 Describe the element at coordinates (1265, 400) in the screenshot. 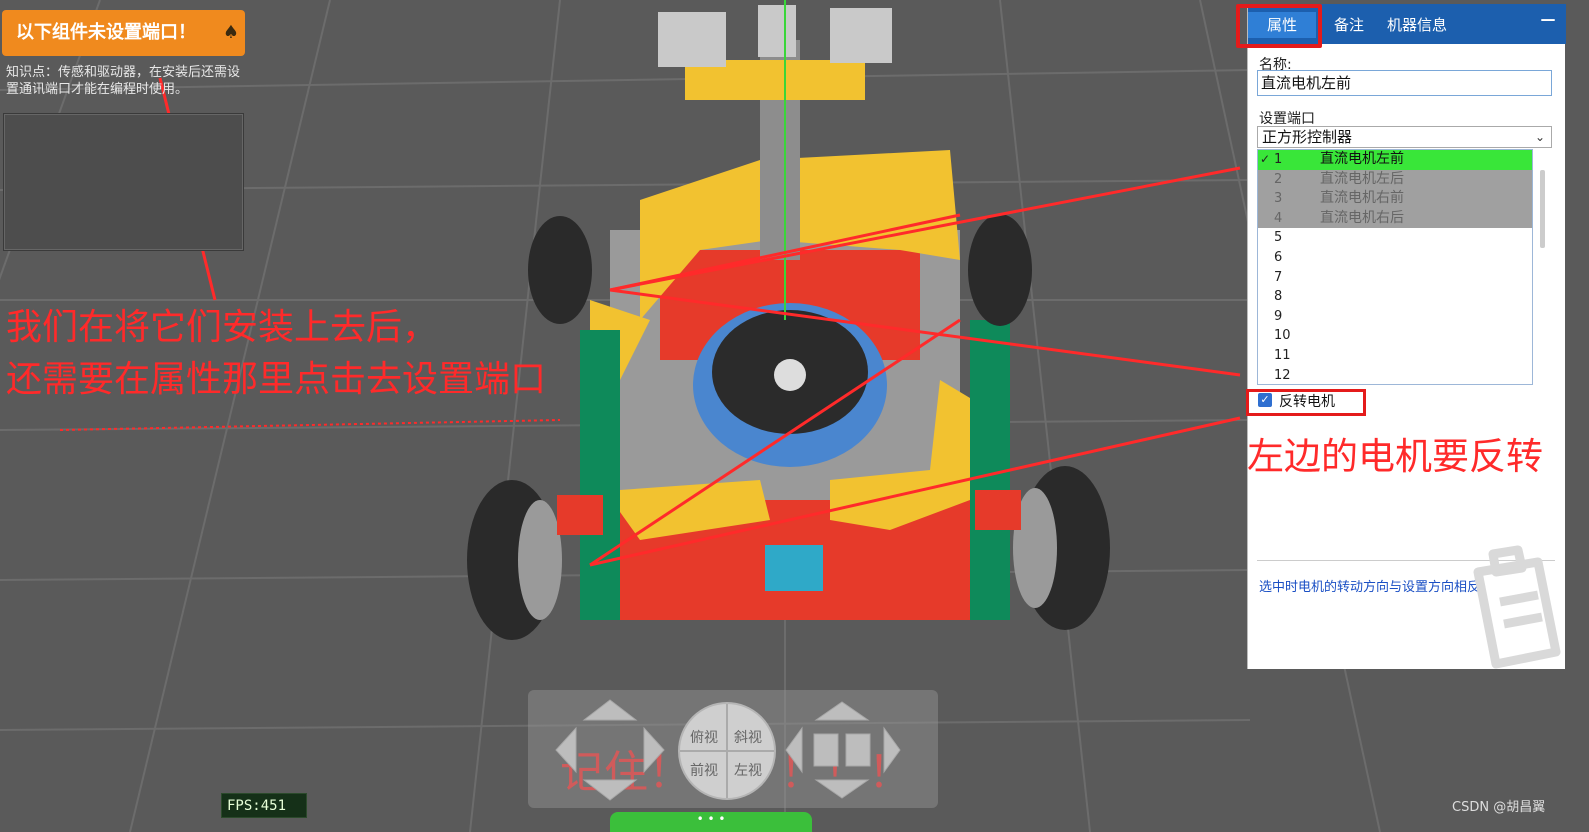

I see `reverse-motor-checkbox: ✓` at that location.